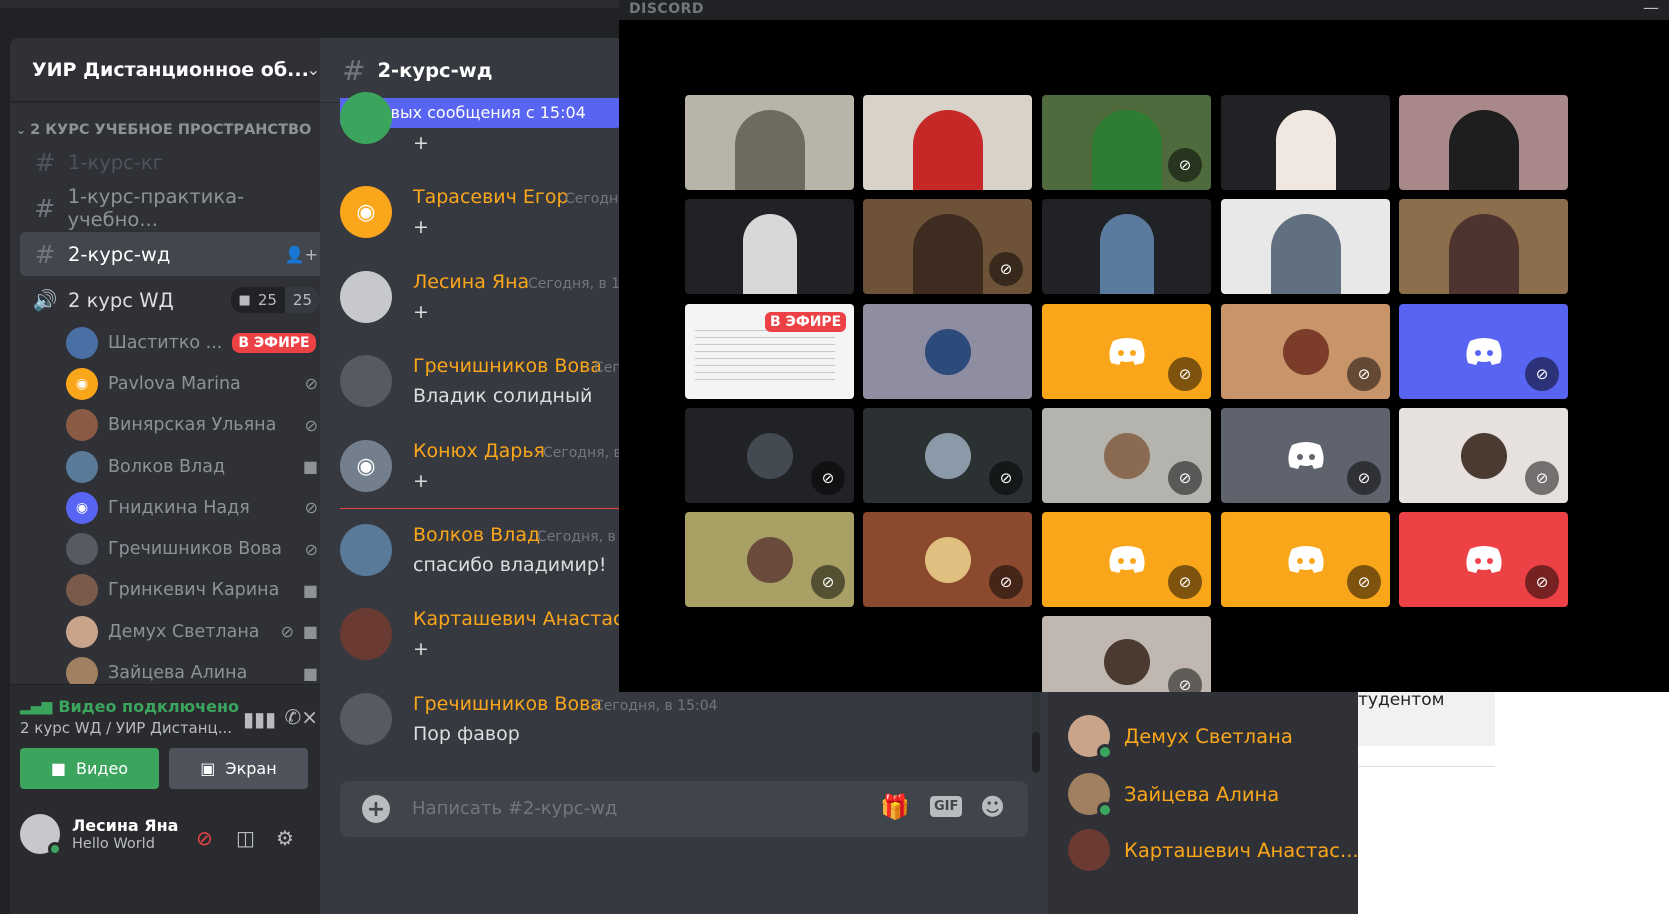 The height and width of the screenshot is (914, 1669). What do you see at coordinates (1173, 794) in the screenshot?
I see `member-item: Зайцева Алина` at bounding box center [1173, 794].